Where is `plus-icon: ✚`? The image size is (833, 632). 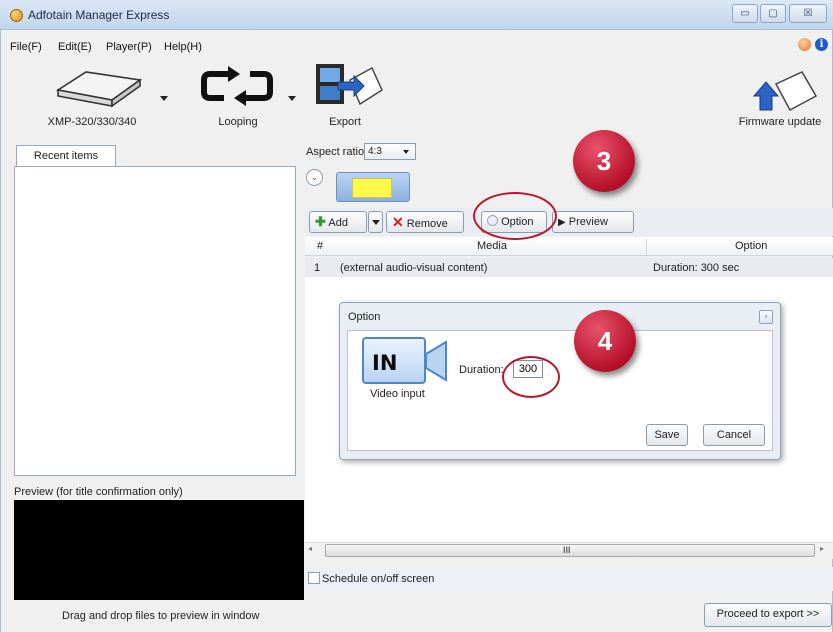
plus-icon: ✚ is located at coordinates (320, 221).